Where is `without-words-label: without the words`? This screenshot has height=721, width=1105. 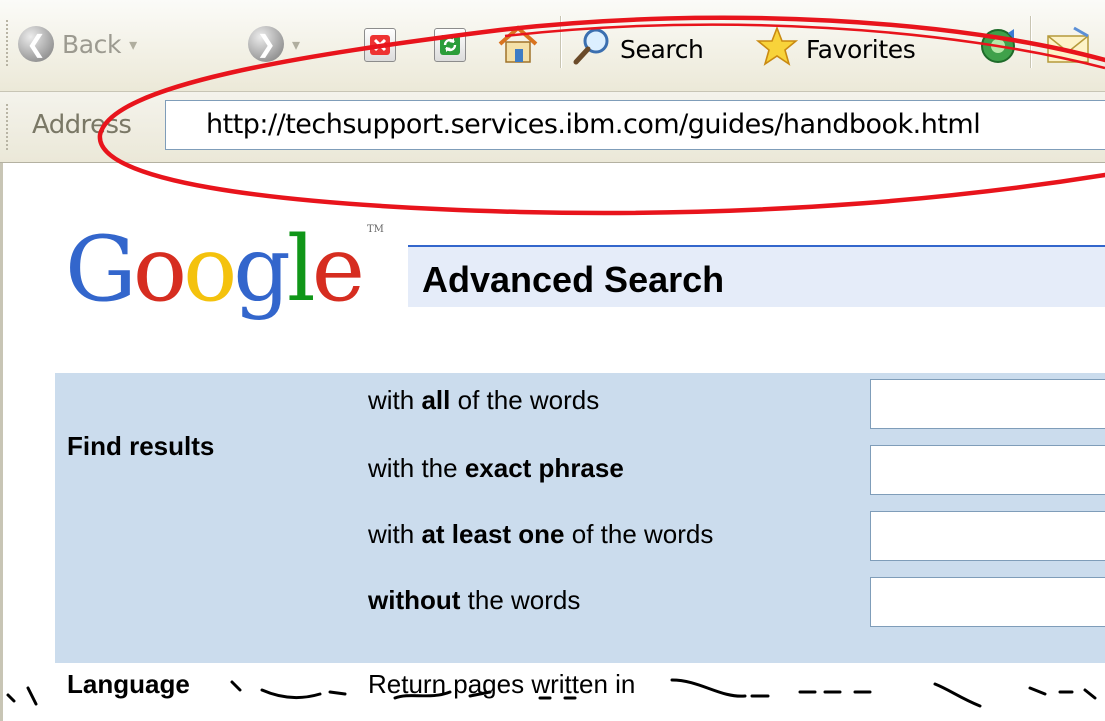 without-words-label: without the words is located at coordinates (474, 600).